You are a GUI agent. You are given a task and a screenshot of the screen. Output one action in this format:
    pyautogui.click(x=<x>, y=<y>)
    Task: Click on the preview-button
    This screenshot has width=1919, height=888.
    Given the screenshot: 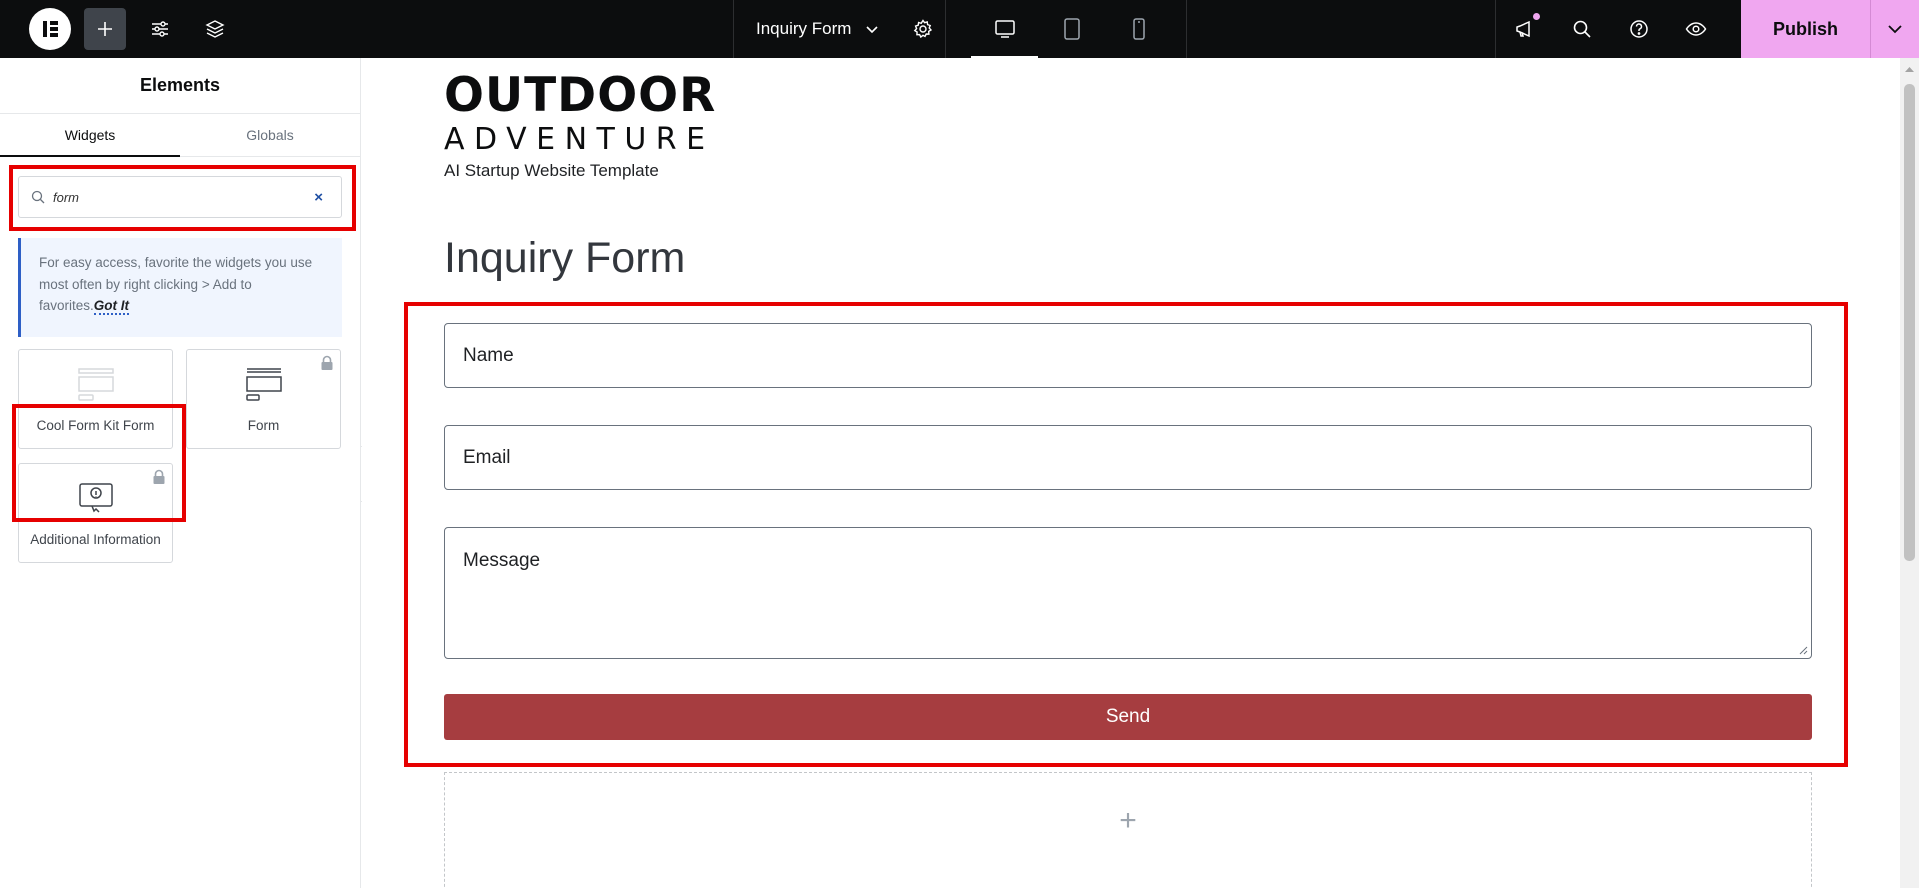 What is the action you would take?
    pyautogui.click(x=1695, y=29)
    